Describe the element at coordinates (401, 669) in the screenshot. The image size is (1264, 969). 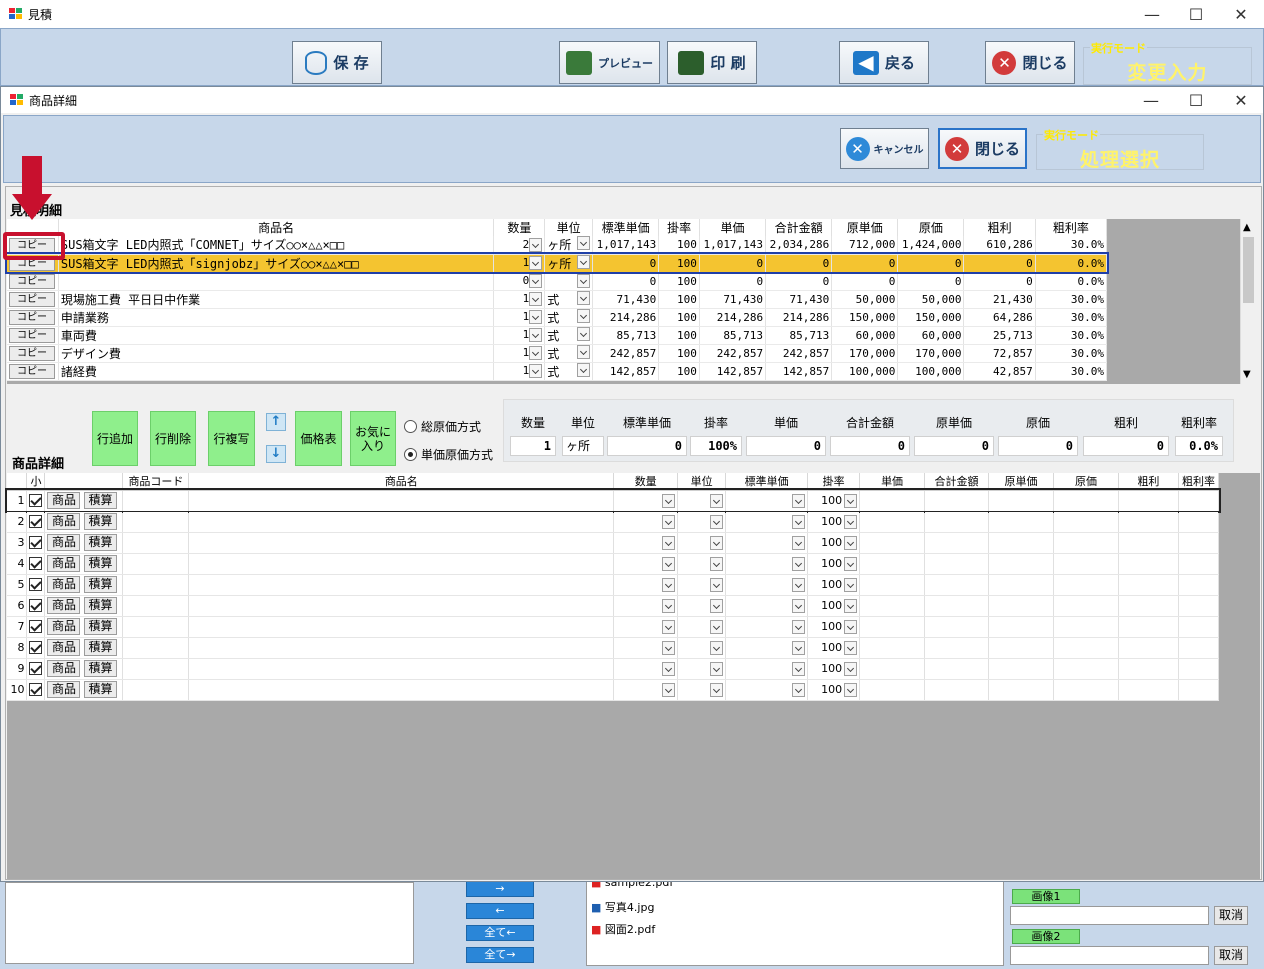
I see `pname-cell` at that location.